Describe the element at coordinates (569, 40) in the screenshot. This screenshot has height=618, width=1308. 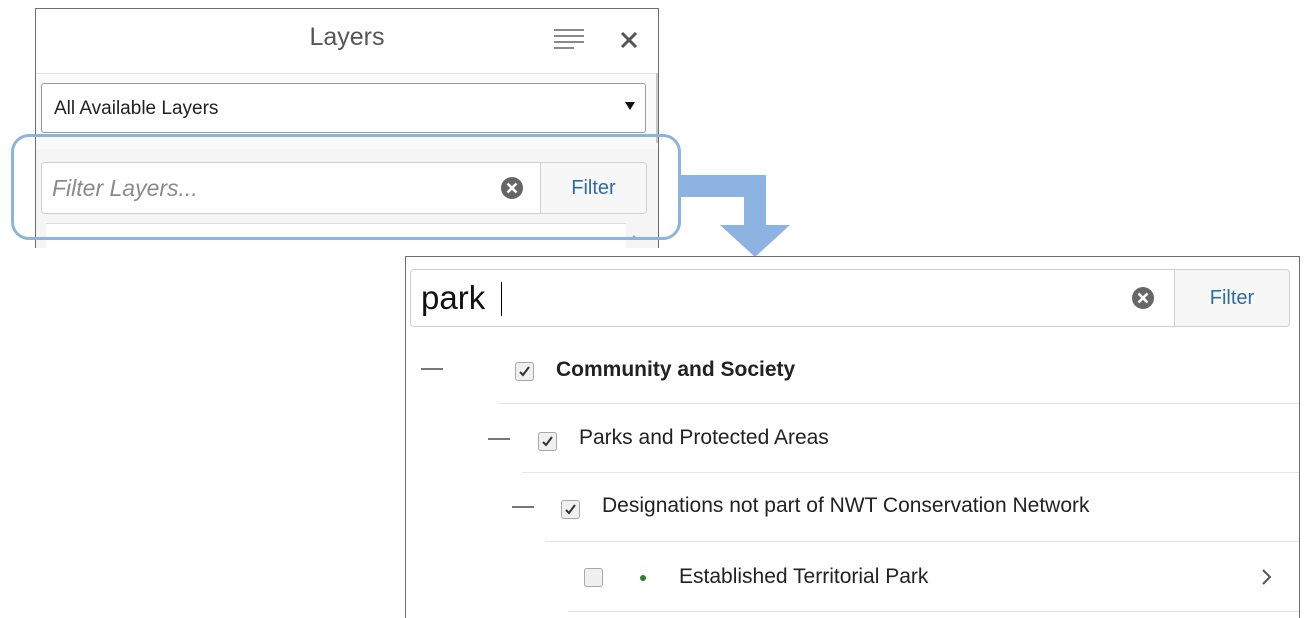
I see `hamburger-menu-icon` at that location.